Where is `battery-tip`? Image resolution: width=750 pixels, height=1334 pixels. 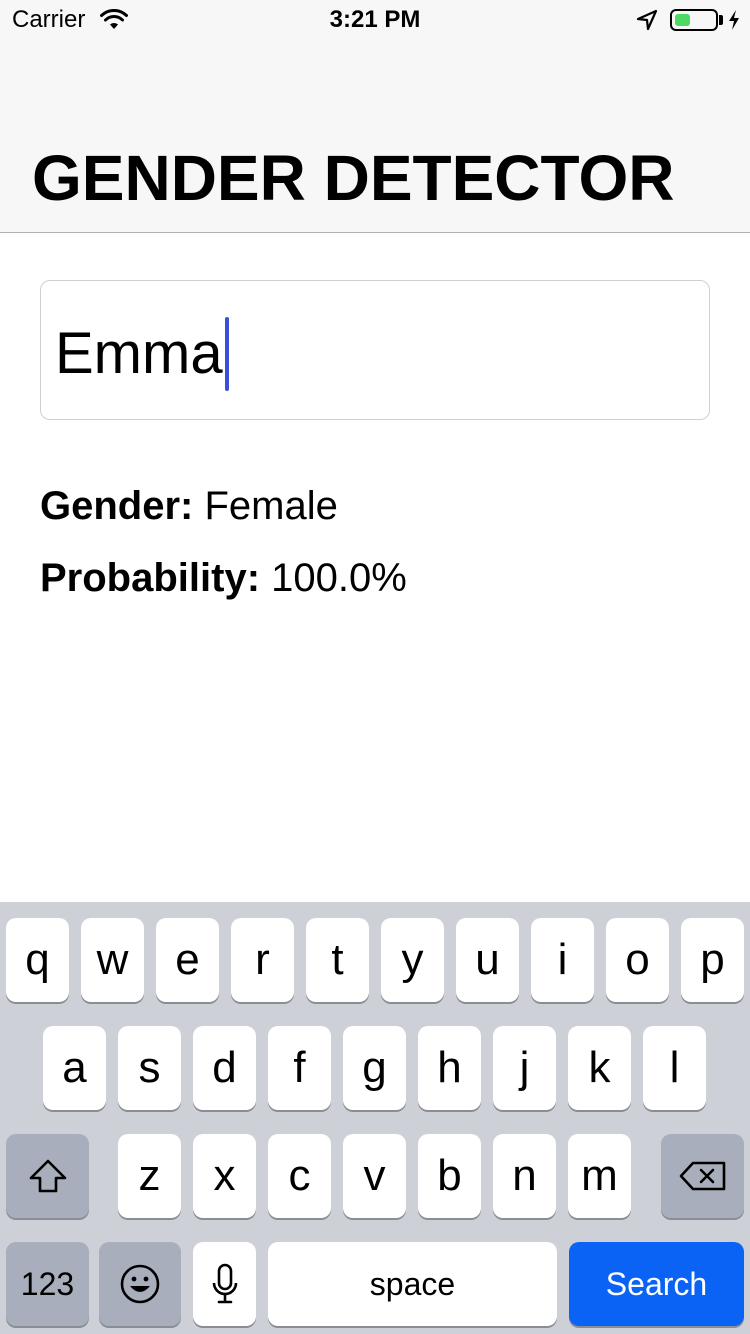
battery-tip is located at coordinates (721, 20).